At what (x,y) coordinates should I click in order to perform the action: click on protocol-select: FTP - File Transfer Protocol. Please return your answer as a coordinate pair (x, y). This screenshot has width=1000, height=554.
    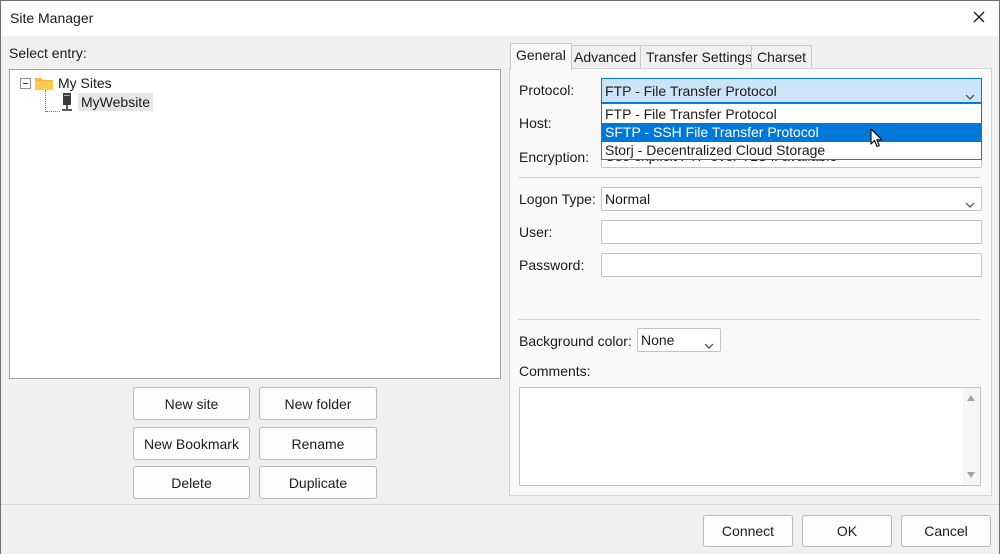
    Looking at the image, I should click on (791, 90).